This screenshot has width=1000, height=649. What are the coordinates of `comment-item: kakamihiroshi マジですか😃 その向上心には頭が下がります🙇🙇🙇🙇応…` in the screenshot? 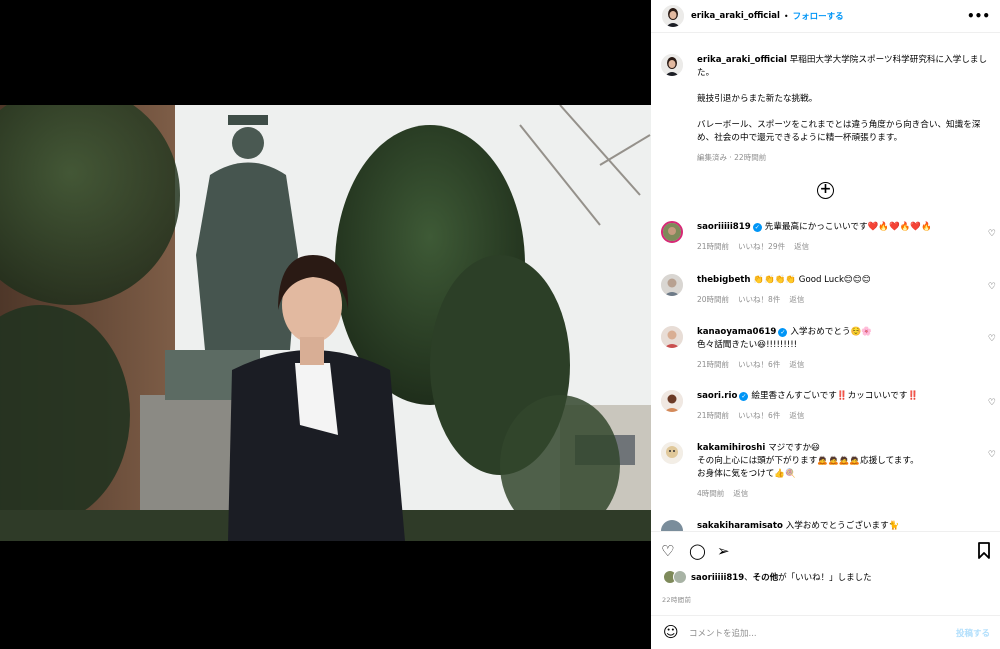 It's located at (828, 470).